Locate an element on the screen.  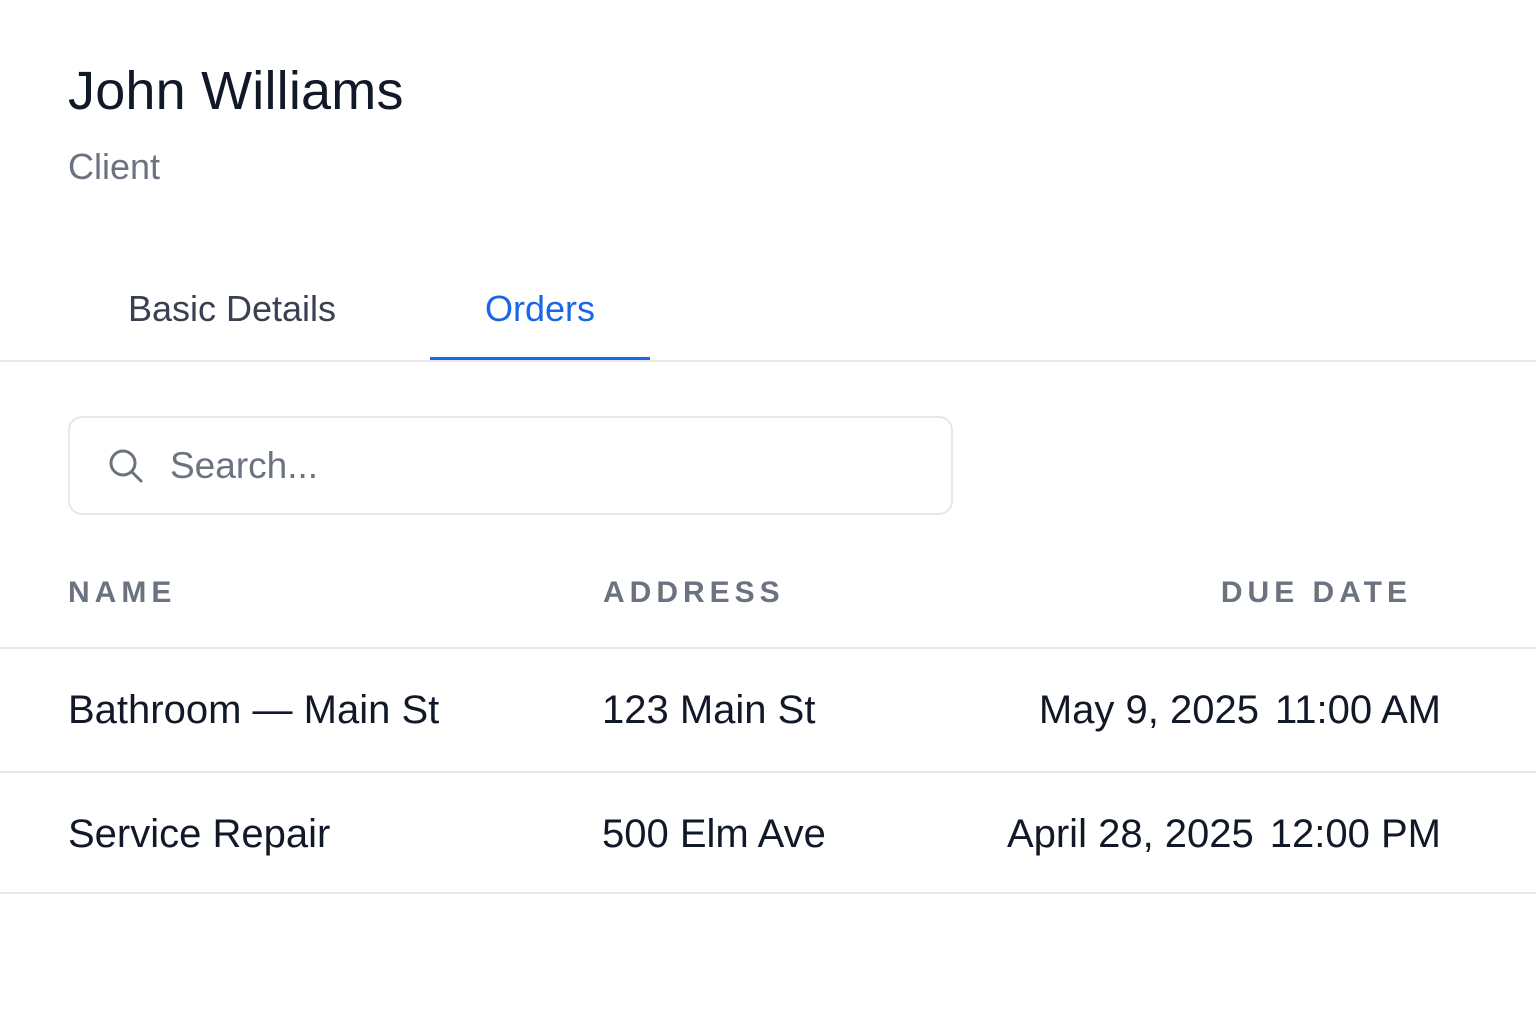
order-address-cell: 500 Elm Ave is located at coordinates (714, 834).